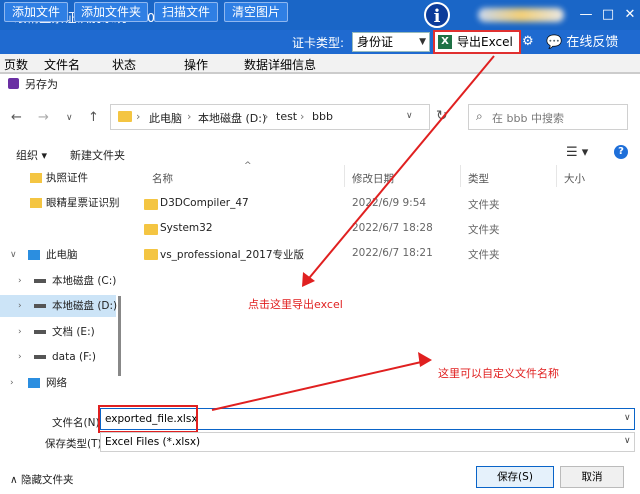  What do you see at coordinates (554, 42) in the screenshot?
I see `chat-bubble-icon: 💬` at bounding box center [554, 42].